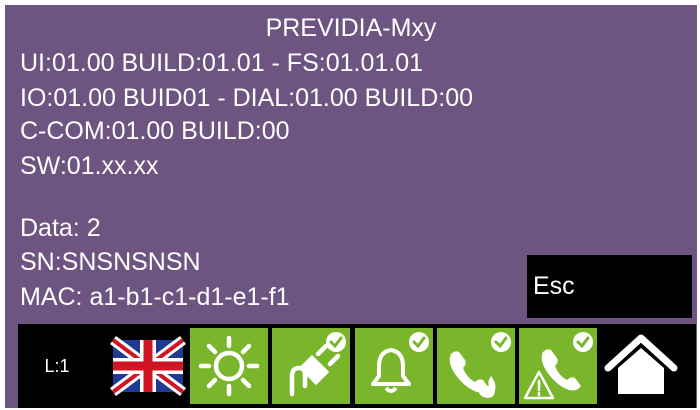 The width and height of the screenshot is (700, 410). Describe the element at coordinates (400, 362) in the screenshot. I see `bell-check-icon` at that location.